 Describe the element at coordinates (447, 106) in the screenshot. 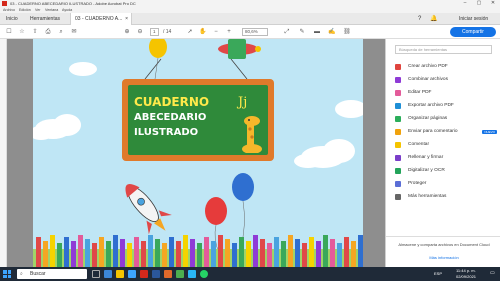

I see `tool-exportar: Exportar archivo PDF` at that location.